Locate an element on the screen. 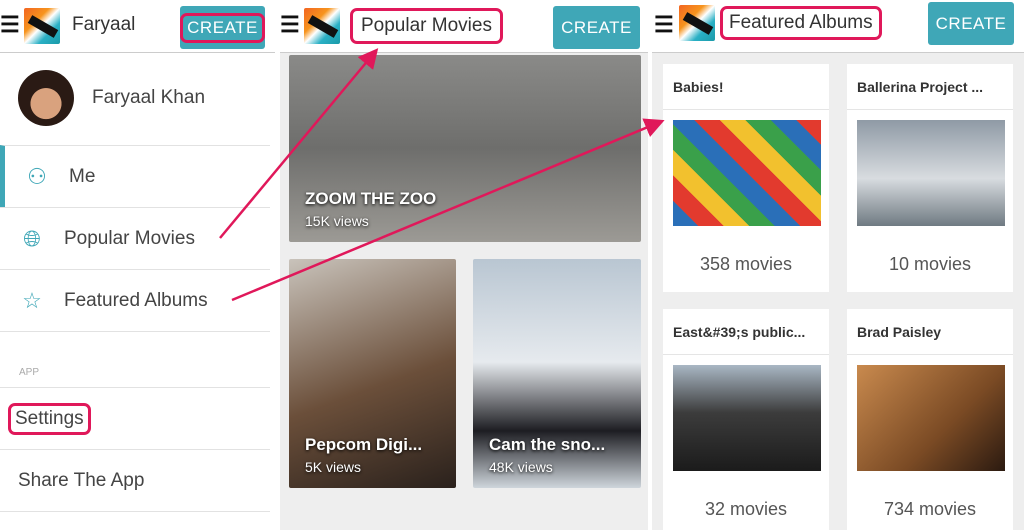 This screenshot has height=530, width=1024. globe-icon: 🌐︎ is located at coordinates (32, 238).